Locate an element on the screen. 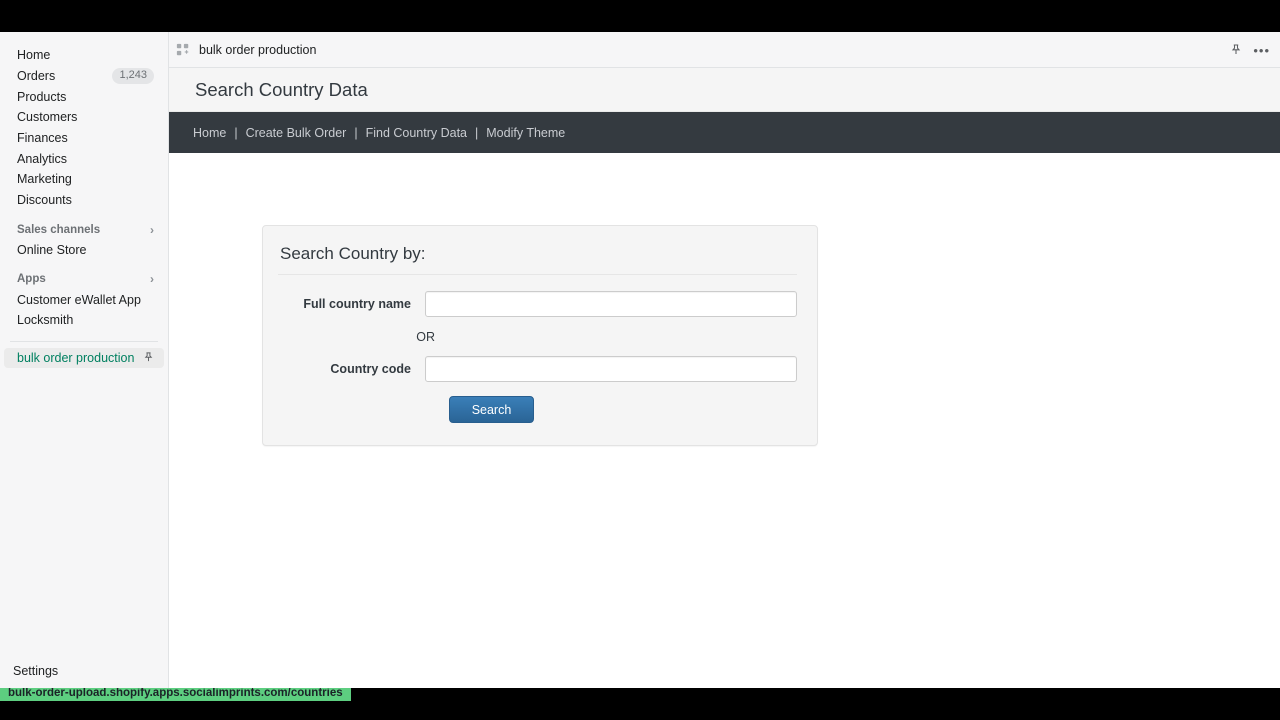  sidebar-item-analytics: Analytics is located at coordinates (84, 158).